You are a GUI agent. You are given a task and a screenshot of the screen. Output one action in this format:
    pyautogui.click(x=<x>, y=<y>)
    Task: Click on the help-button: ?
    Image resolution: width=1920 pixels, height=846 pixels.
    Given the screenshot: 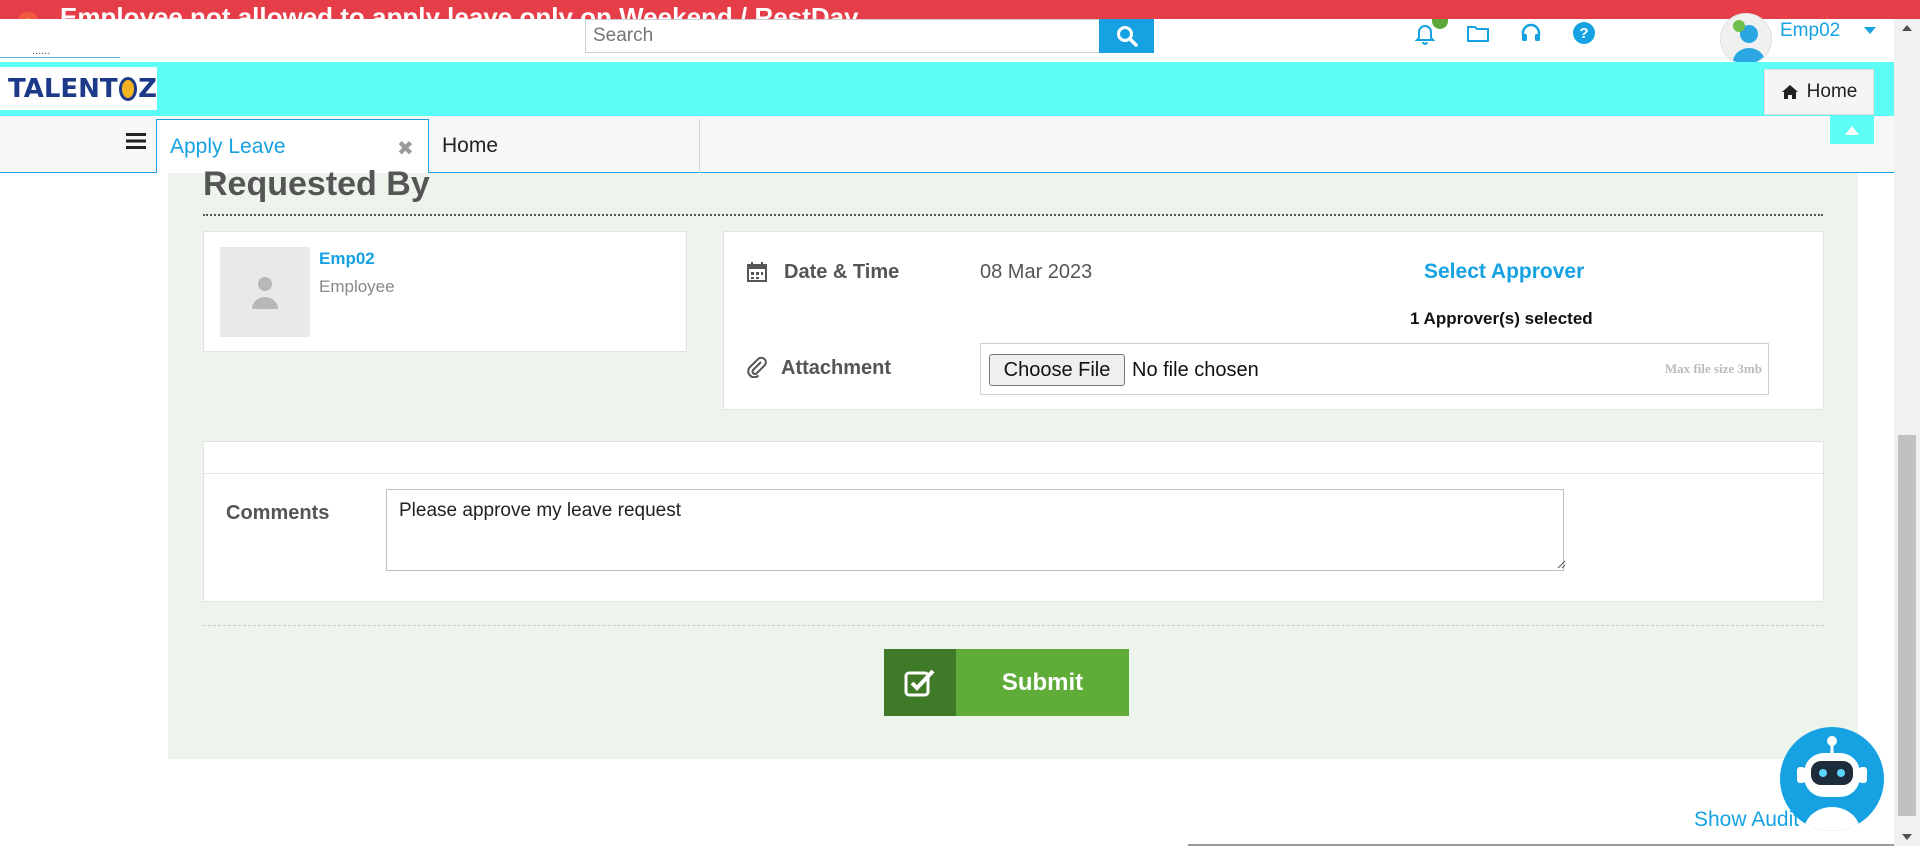 What is the action you would take?
    pyautogui.click(x=1584, y=33)
    